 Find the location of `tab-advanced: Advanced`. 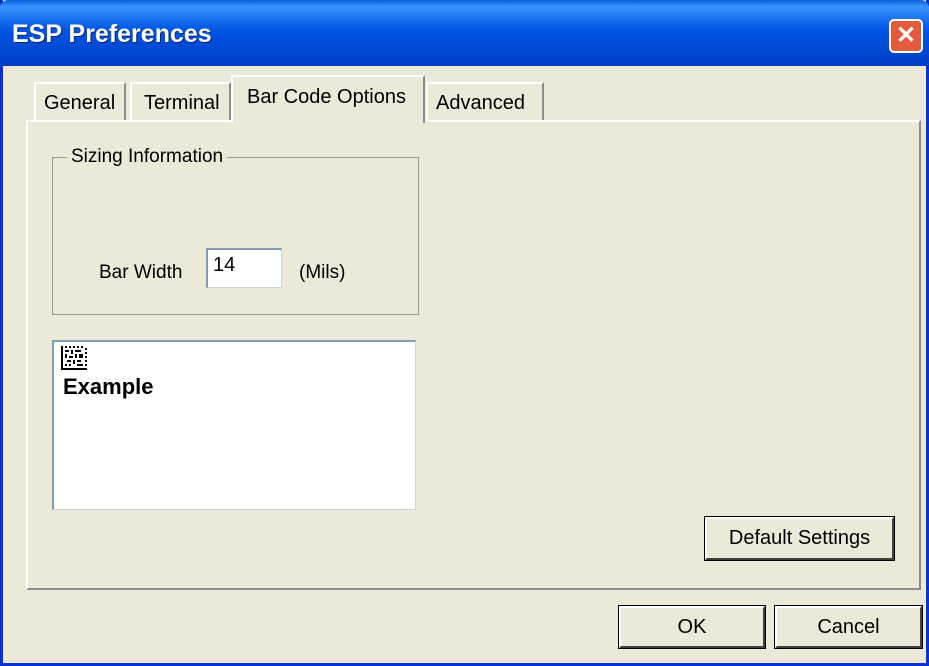

tab-advanced: Advanced is located at coordinates (485, 101).